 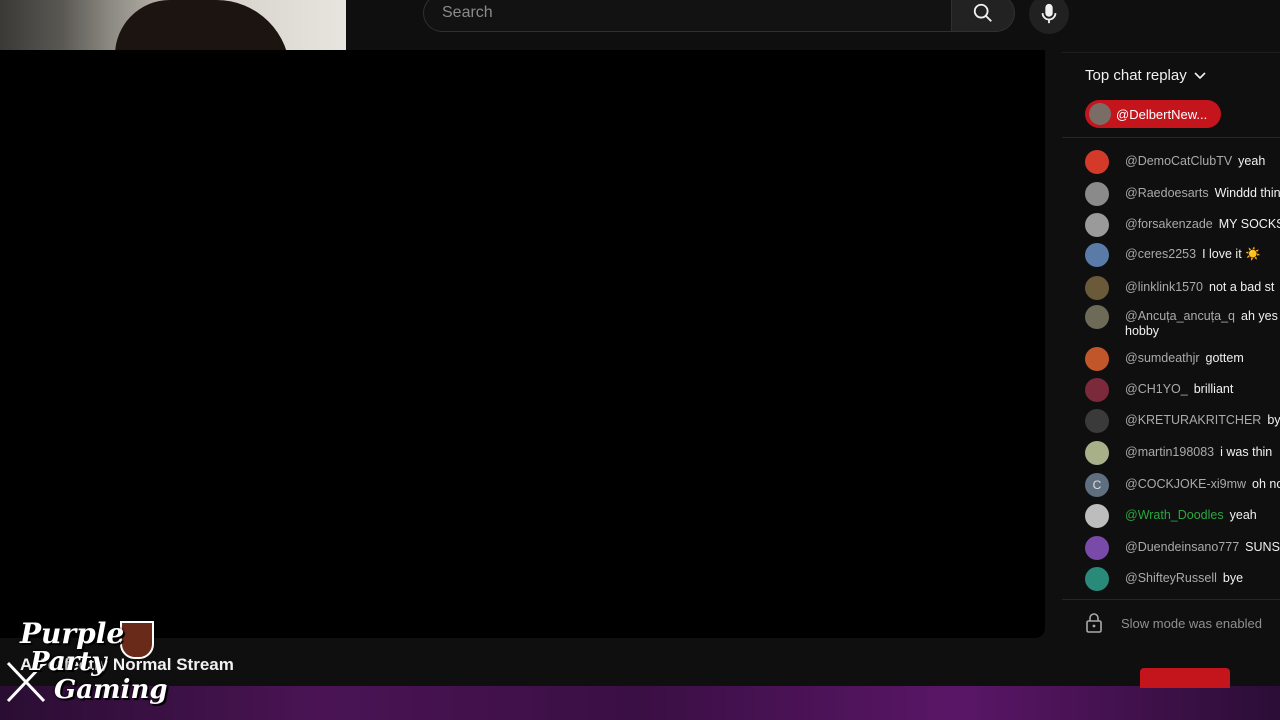 I want to click on search-button, so click(x=983, y=16).